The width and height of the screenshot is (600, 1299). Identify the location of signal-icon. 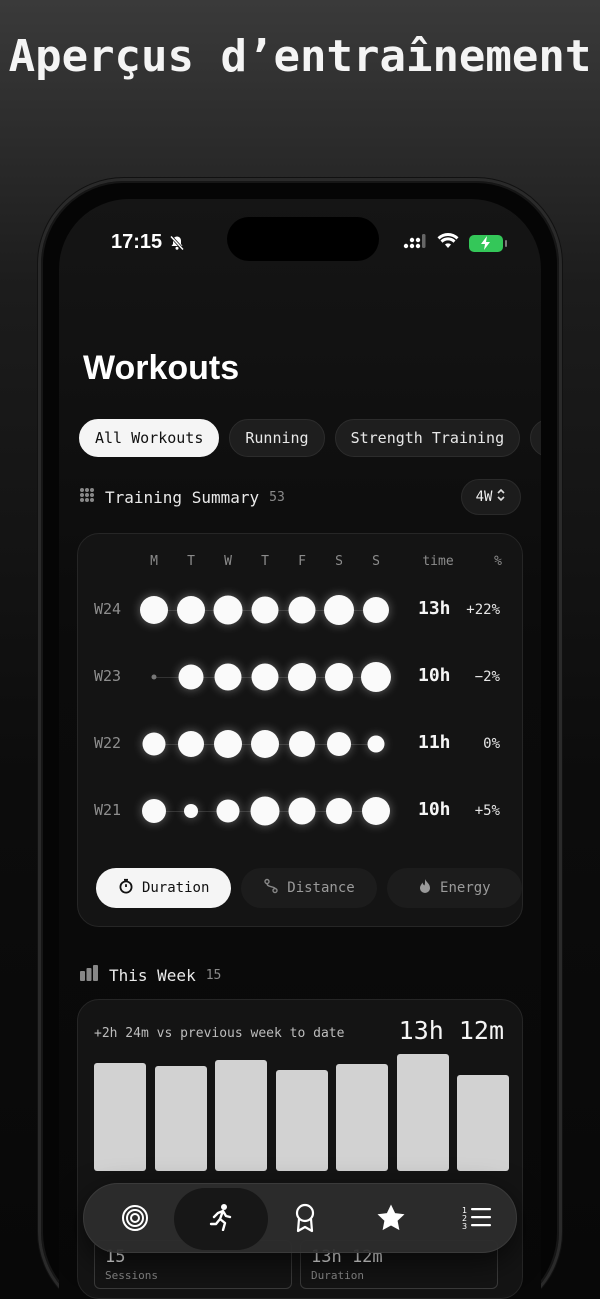
(415, 243).